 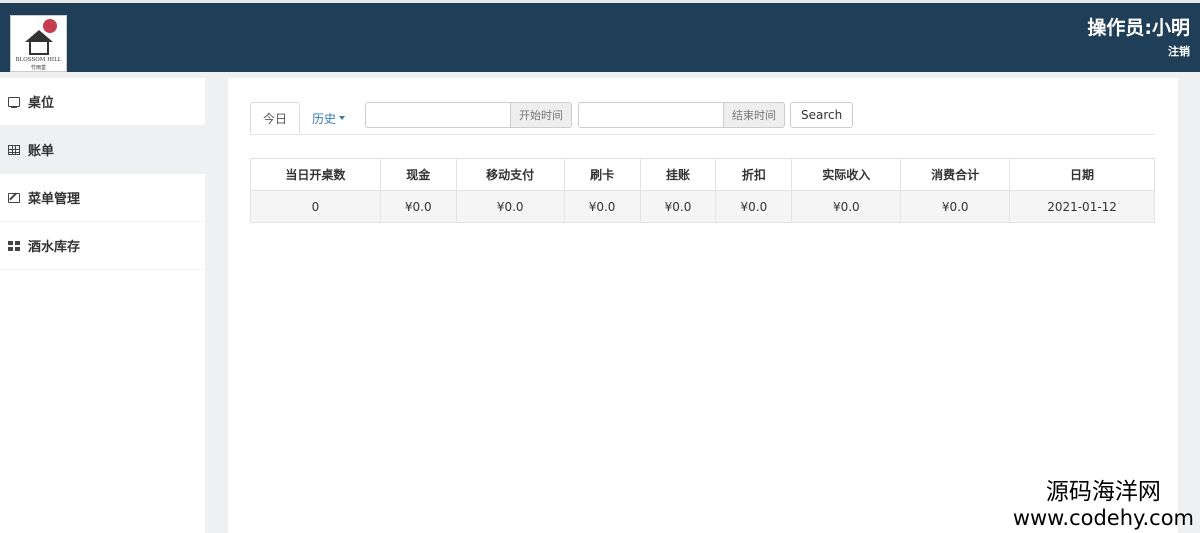 I want to click on col-header: 折扣, so click(x=754, y=174).